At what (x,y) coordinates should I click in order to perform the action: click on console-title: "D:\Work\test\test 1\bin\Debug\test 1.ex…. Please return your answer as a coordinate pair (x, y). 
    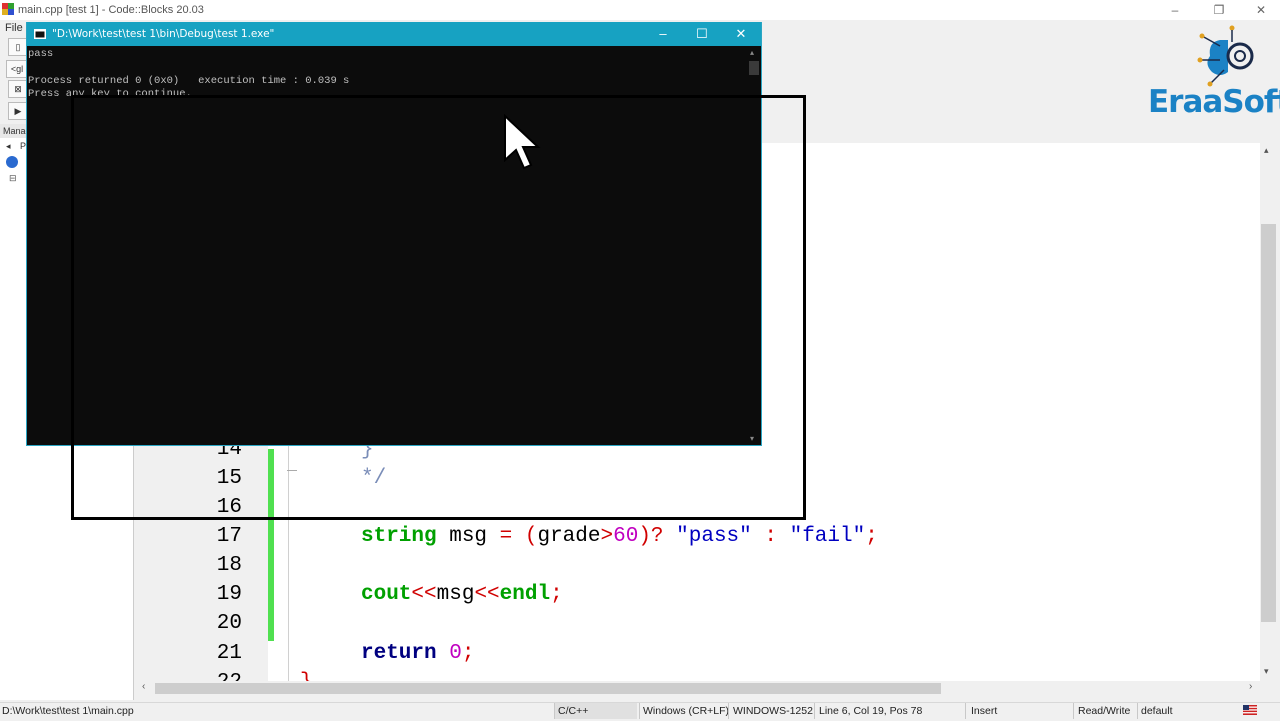
    Looking at the image, I should click on (163, 34).